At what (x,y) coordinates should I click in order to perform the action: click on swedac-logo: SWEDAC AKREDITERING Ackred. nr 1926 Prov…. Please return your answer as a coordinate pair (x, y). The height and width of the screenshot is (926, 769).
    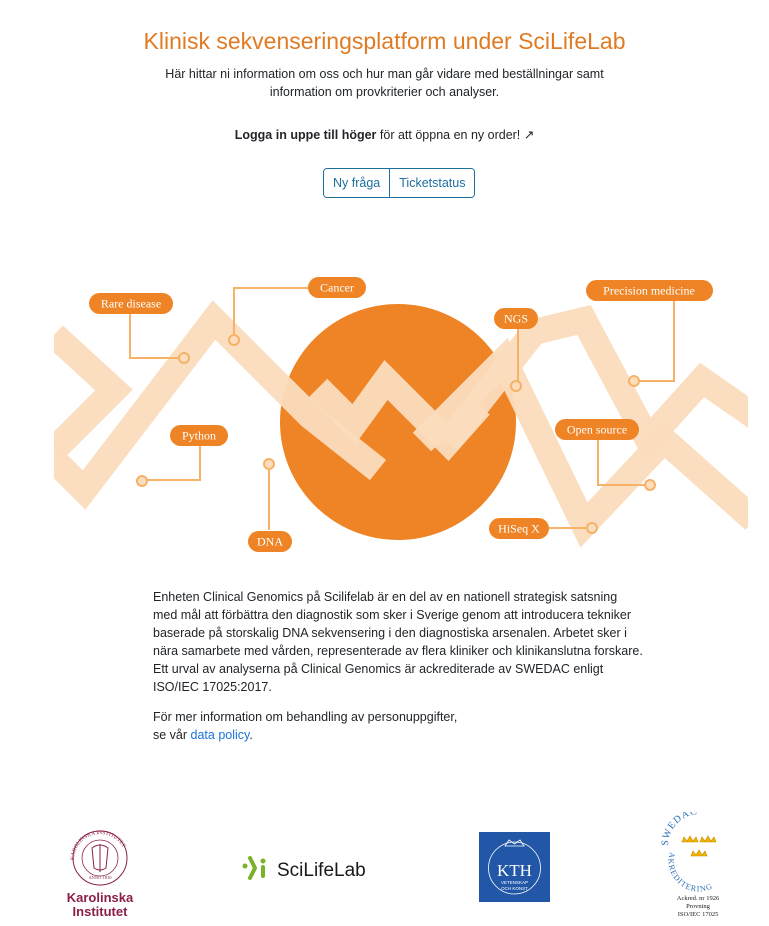
    Looking at the image, I should click on (698, 868).